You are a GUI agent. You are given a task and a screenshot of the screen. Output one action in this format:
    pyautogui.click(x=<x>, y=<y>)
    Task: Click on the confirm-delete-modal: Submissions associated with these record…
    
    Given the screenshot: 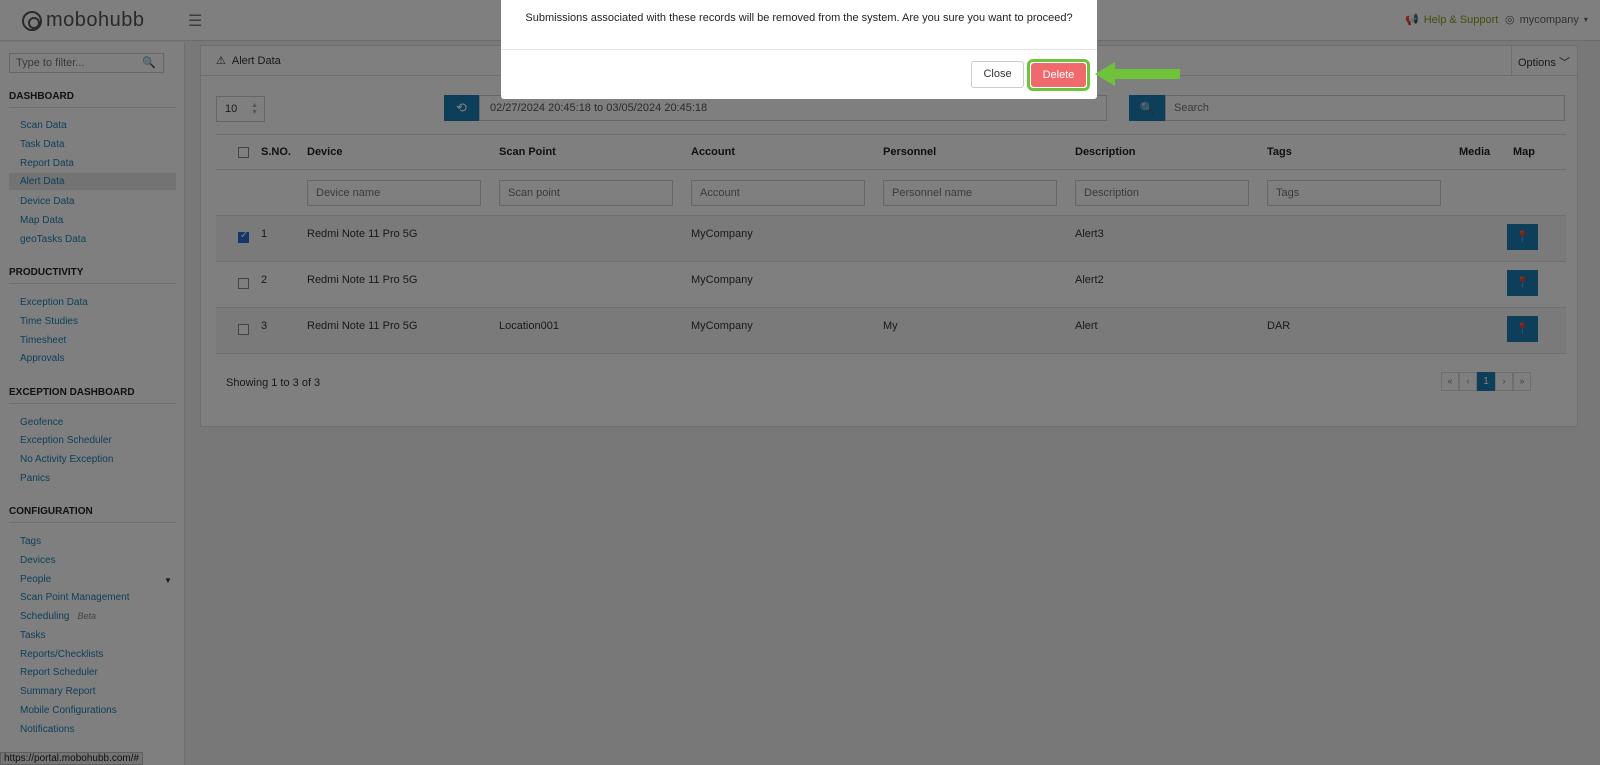 What is the action you would take?
    pyautogui.click(x=799, y=49)
    